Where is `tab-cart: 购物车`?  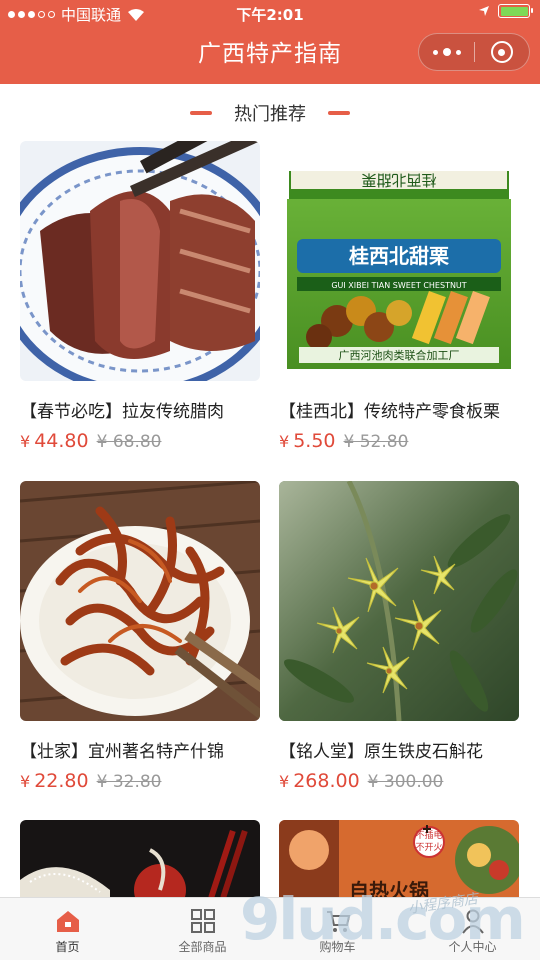
tab-cart: 购物车 is located at coordinates (337, 929).